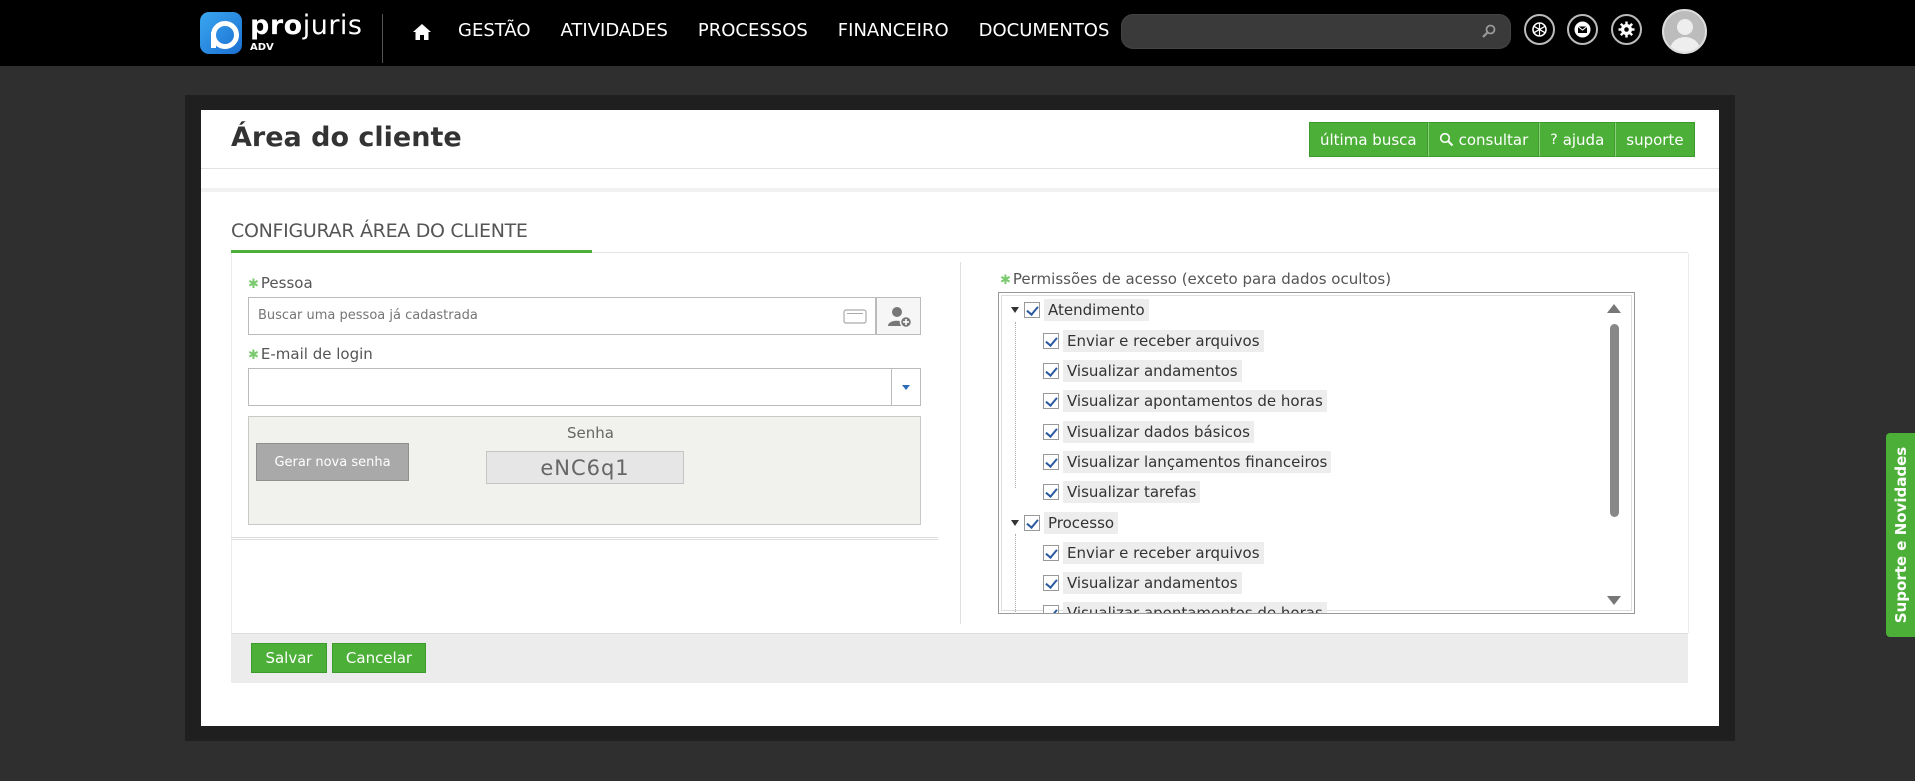  I want to click on suporte-button: suporte, so click(1655, 139).